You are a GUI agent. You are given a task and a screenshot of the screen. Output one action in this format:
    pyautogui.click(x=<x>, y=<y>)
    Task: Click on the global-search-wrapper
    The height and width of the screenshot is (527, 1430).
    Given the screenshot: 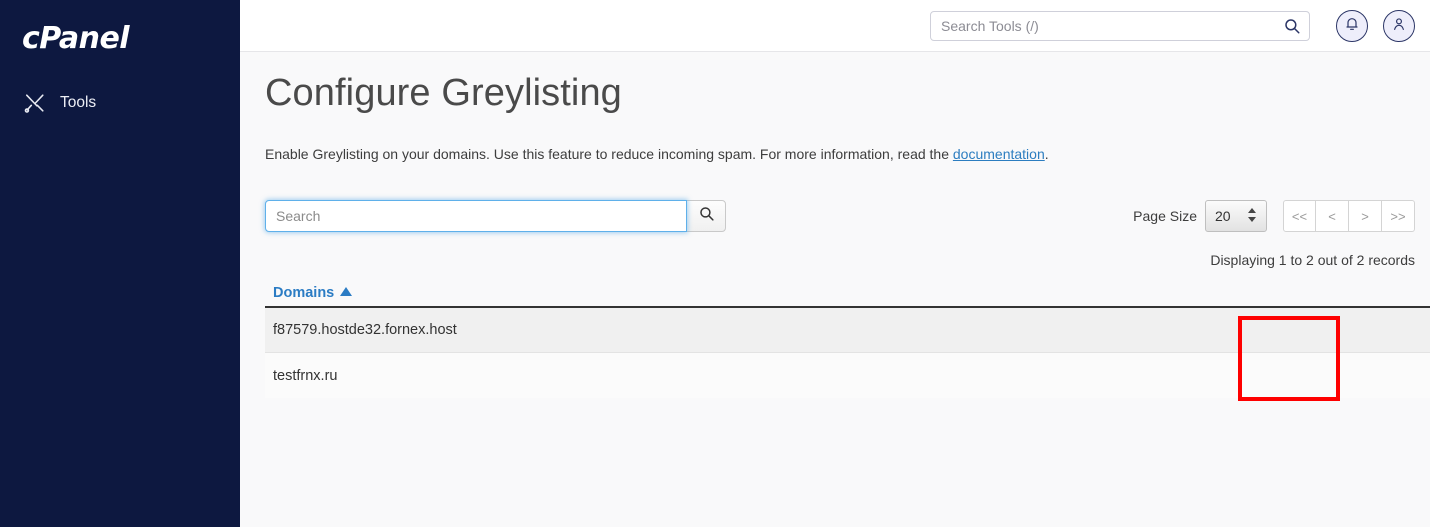 What is the action you would take?
    pyautogui.click(x=1120, y=26)
    